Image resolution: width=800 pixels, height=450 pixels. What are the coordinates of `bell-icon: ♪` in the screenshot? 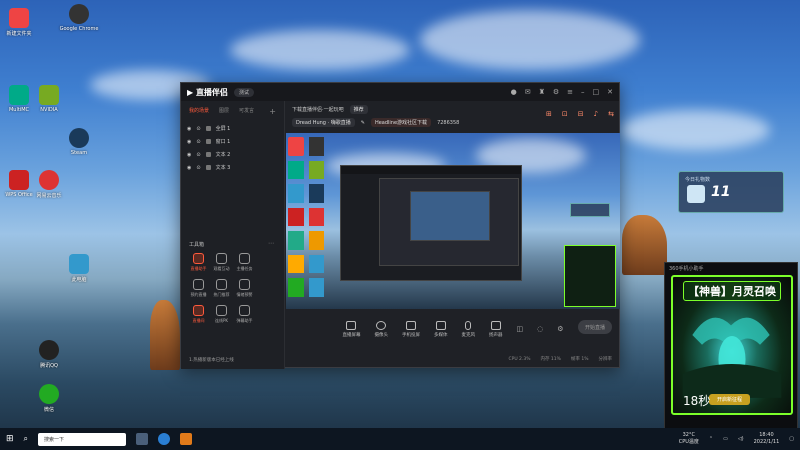 It's located at (596, 114).